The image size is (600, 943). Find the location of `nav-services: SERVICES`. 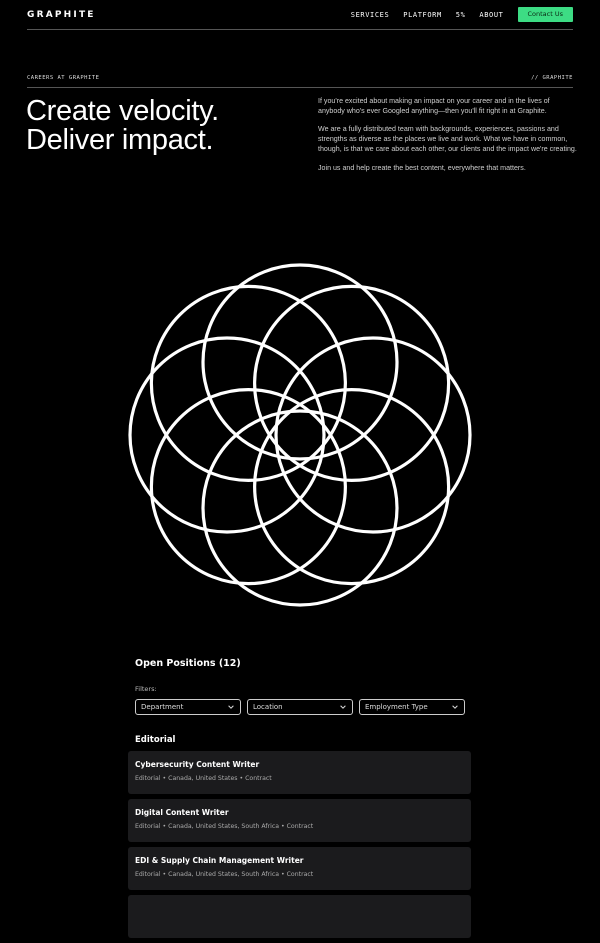

nav-services: SERVICES is located at coordinates (370, 15).